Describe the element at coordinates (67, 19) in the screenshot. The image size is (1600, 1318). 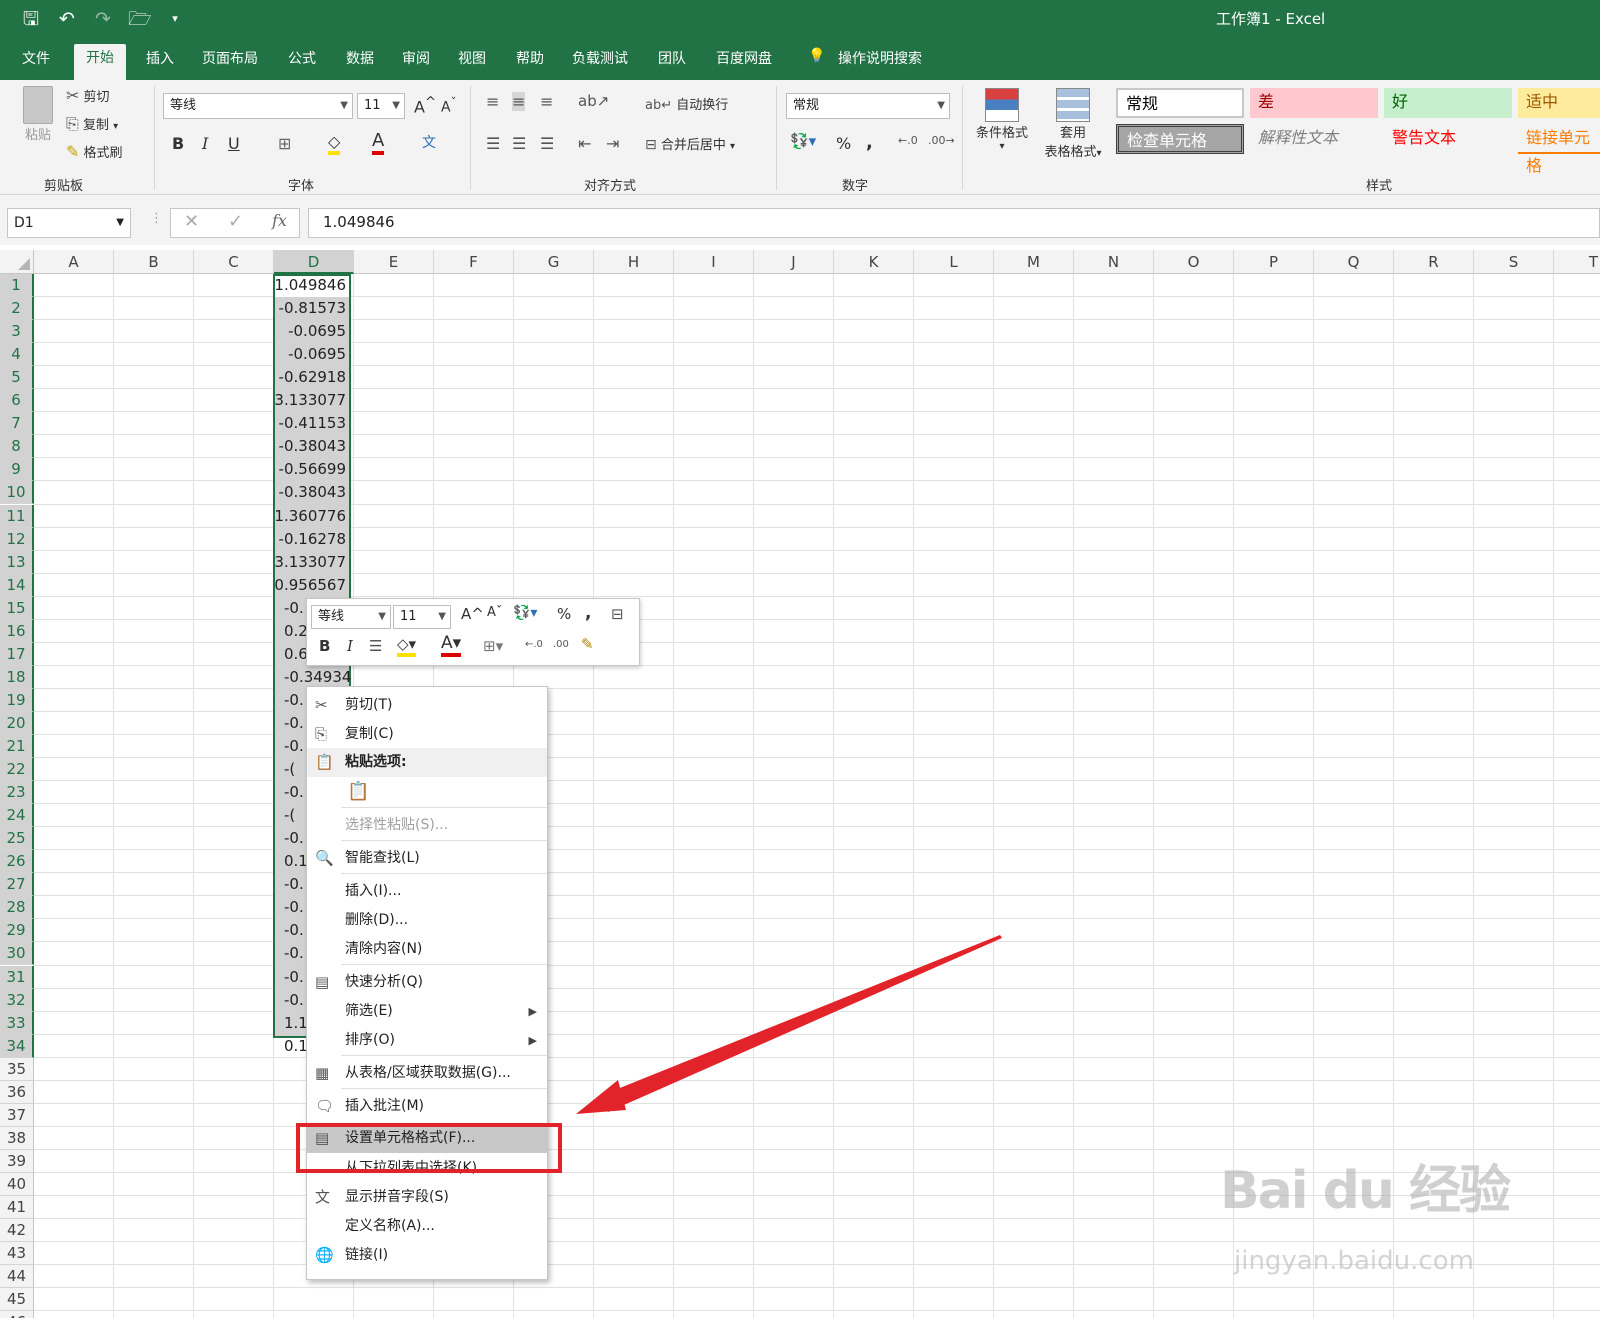
I see `undo-icon: ↶` at that location.